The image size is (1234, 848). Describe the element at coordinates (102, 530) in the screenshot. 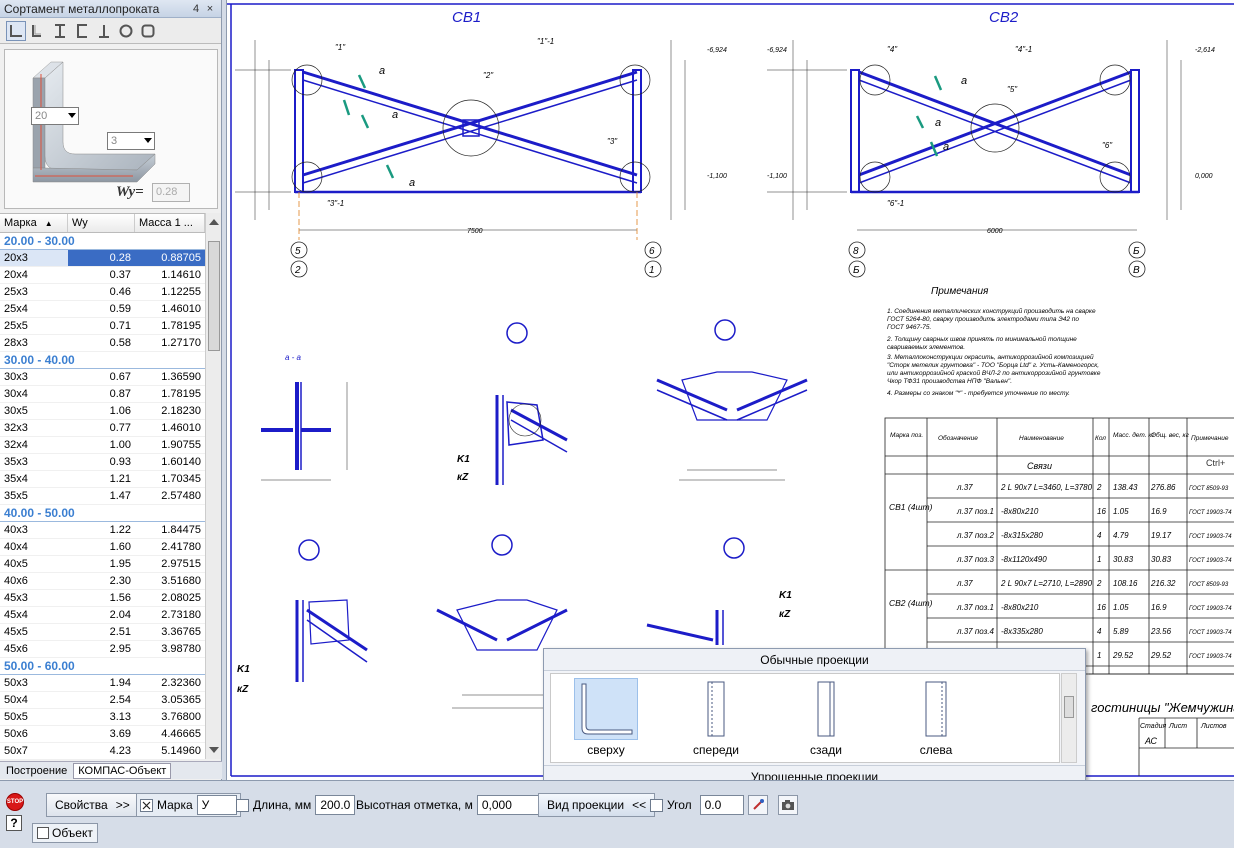

I see `catalog-row: 40x3 1.22 1.84475` at that location.